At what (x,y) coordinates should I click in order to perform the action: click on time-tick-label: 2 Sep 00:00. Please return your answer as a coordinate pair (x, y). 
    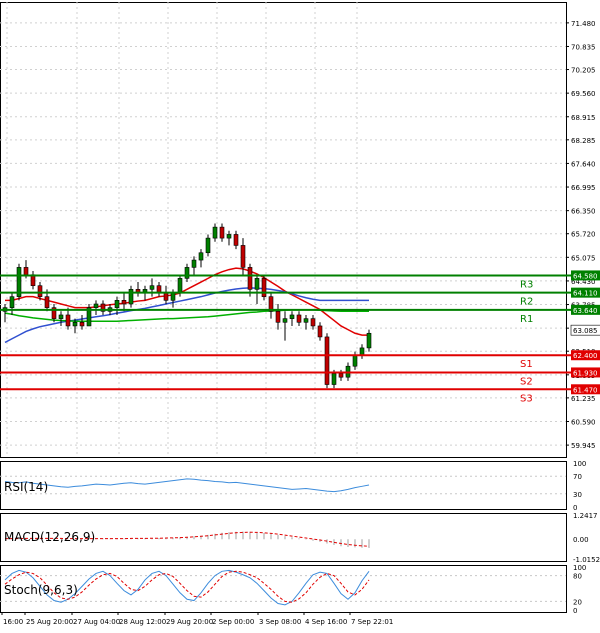
    Looking at the image, I should click on (233, 622).